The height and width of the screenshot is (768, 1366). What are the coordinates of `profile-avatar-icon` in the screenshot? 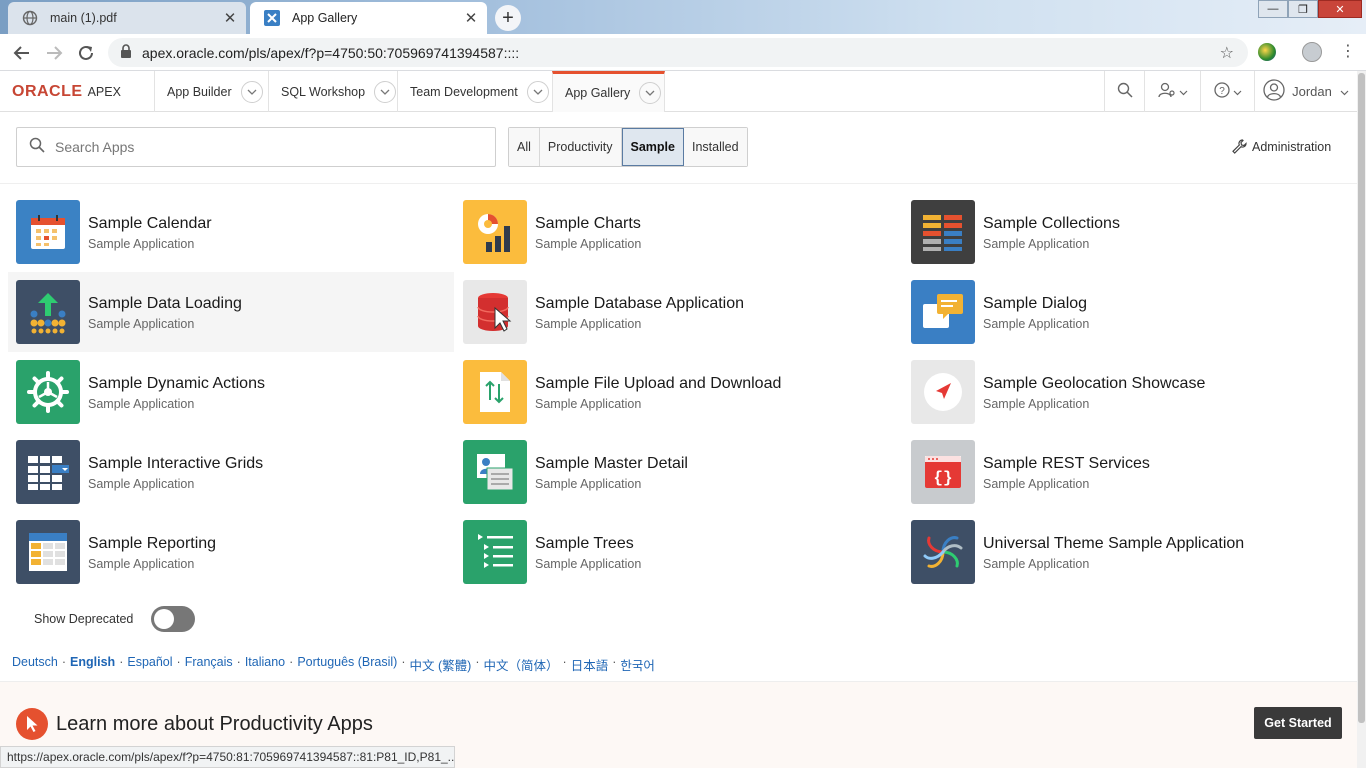 It's located at (1312, 52).